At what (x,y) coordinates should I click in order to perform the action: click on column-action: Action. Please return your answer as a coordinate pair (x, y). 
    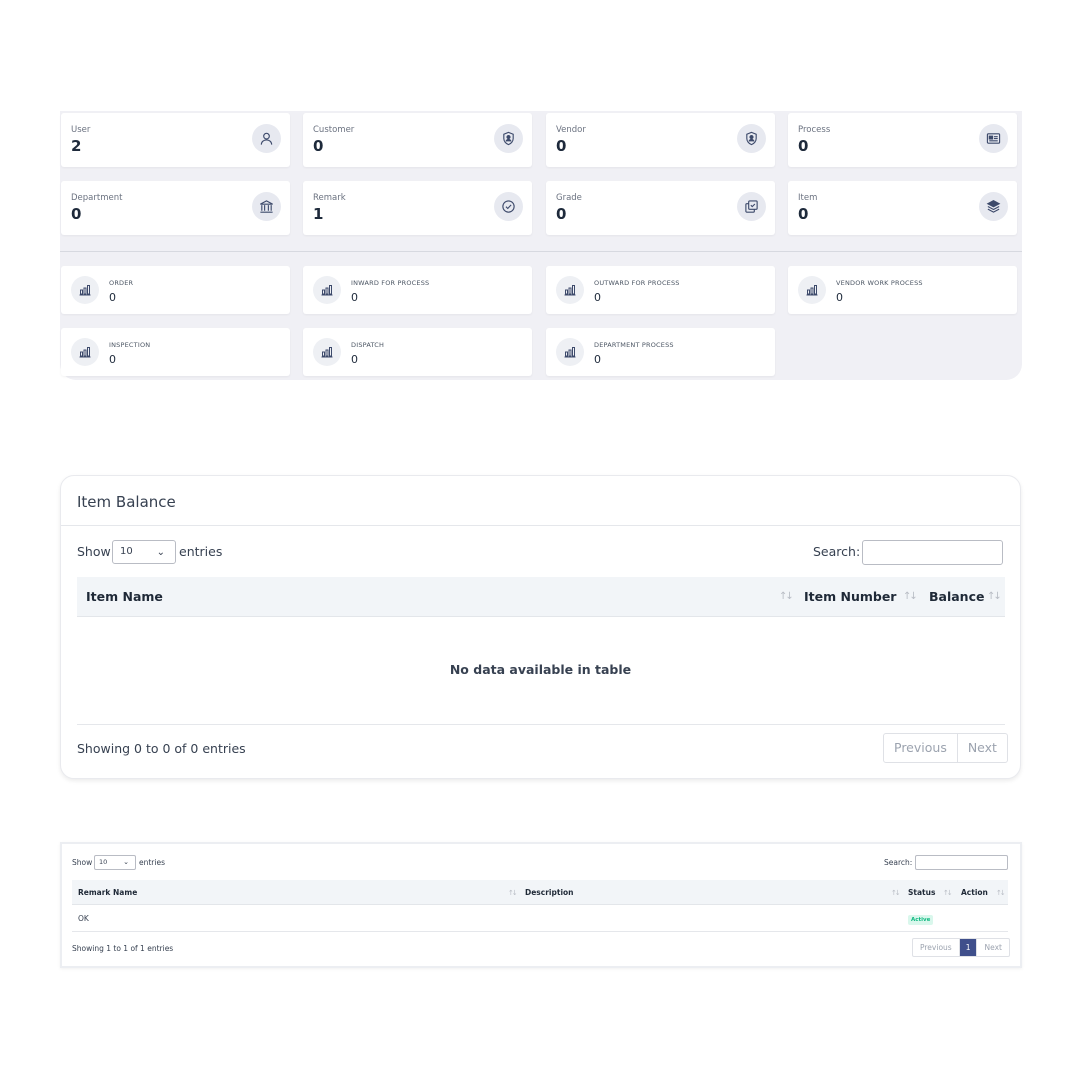
    Looking at the image, I should click on (974, 892).